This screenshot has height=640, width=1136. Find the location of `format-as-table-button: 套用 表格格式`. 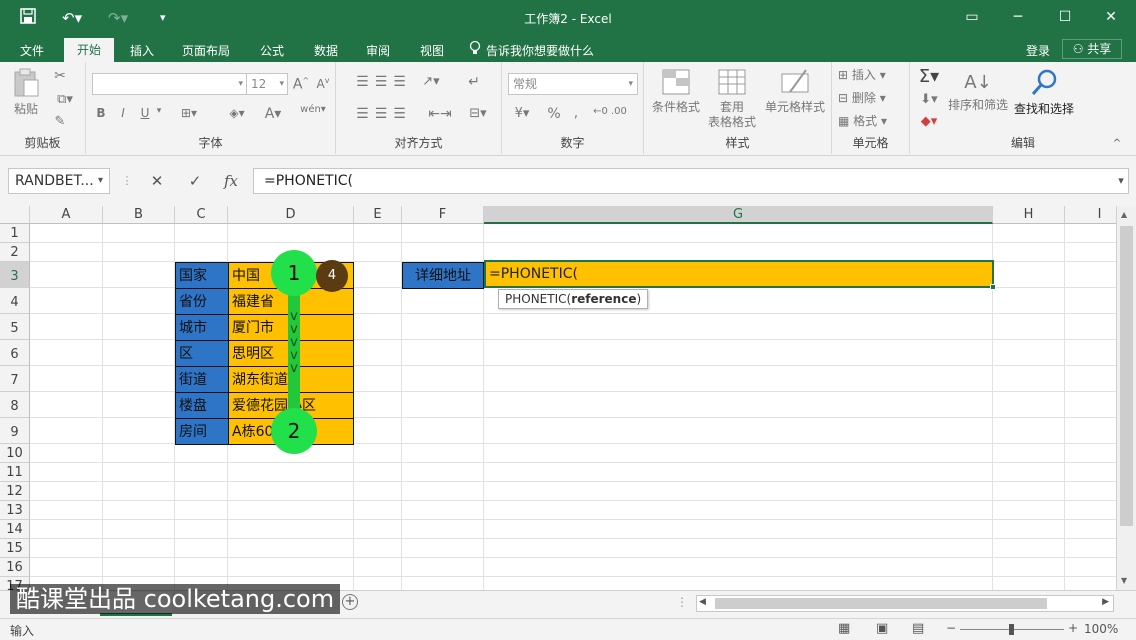

format-as-table-button: 套用 表格格式 is located at coordinates (732, 99).